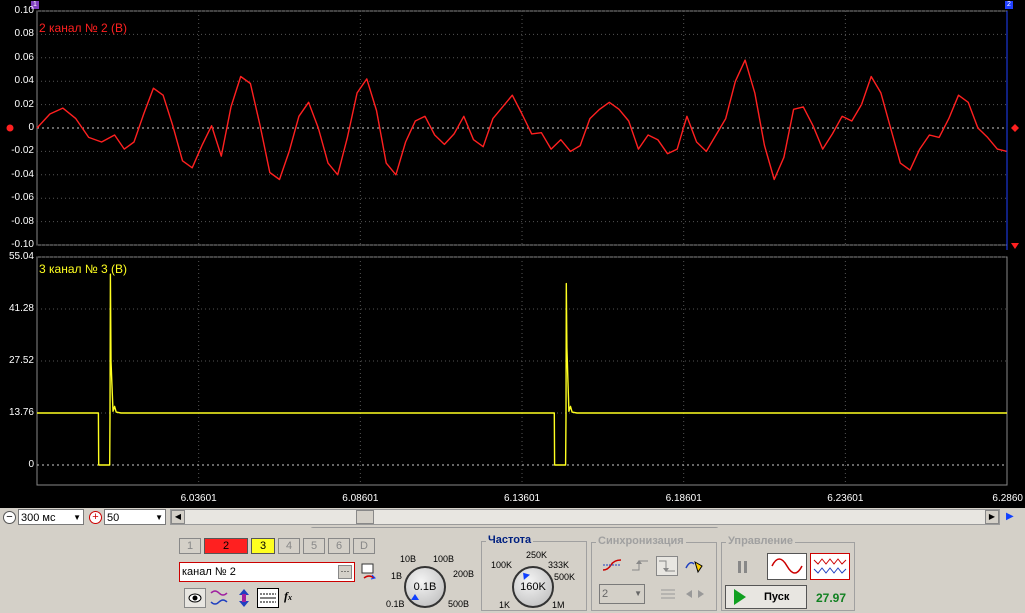 Image resolution: width=1025 pixels, height=613 pixels. Describe the element at coordinates (565, 577) in the screenshot. I see `freq-label-500k: 500K` at that location.